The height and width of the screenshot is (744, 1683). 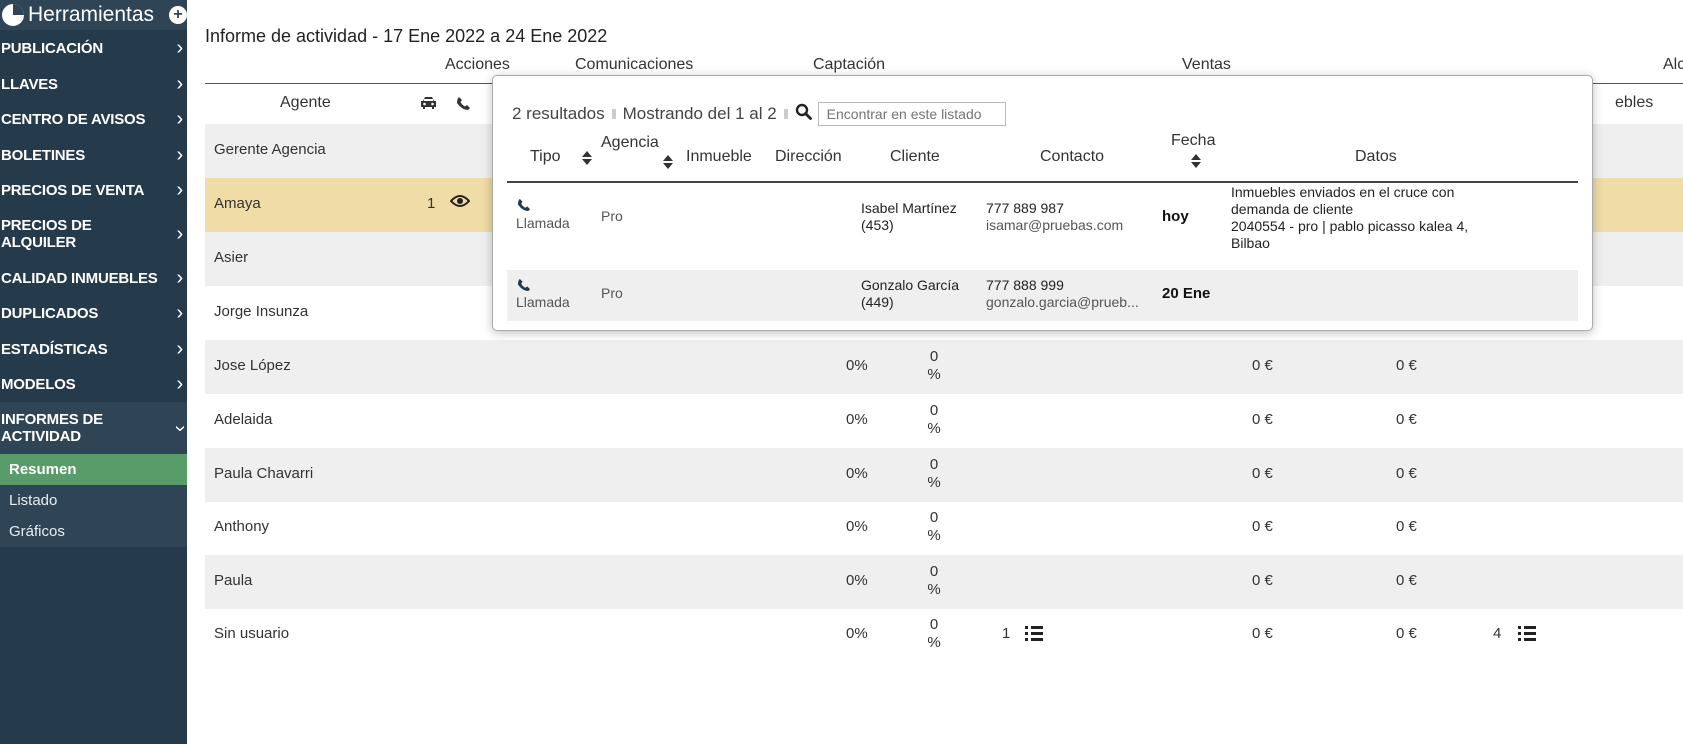 What do you see at coordinates (46, 234) in the screenshot?
I see `sidebar-item-label: PRECIOS DE ALQUILER` at bounding box center [46, 234].